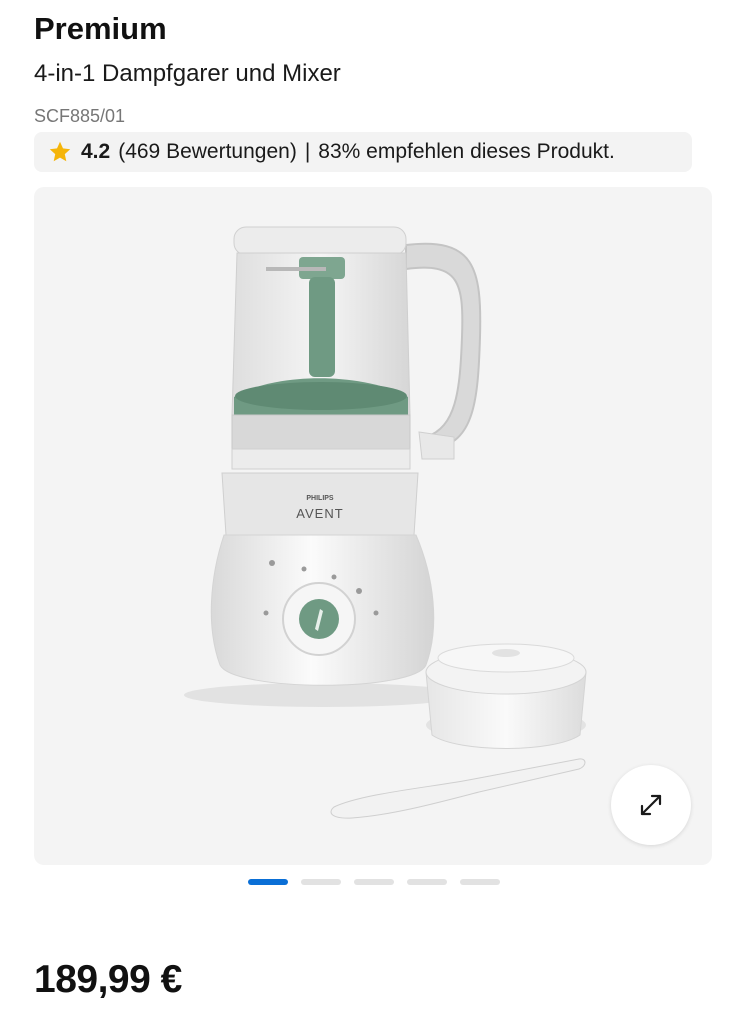 This screenshot has height=1024, width=746. Describe the element at coordinates (466, 151) in the screenshot. I see `recommend-text: 83% empfehlen dieses Produkt.` at that location.